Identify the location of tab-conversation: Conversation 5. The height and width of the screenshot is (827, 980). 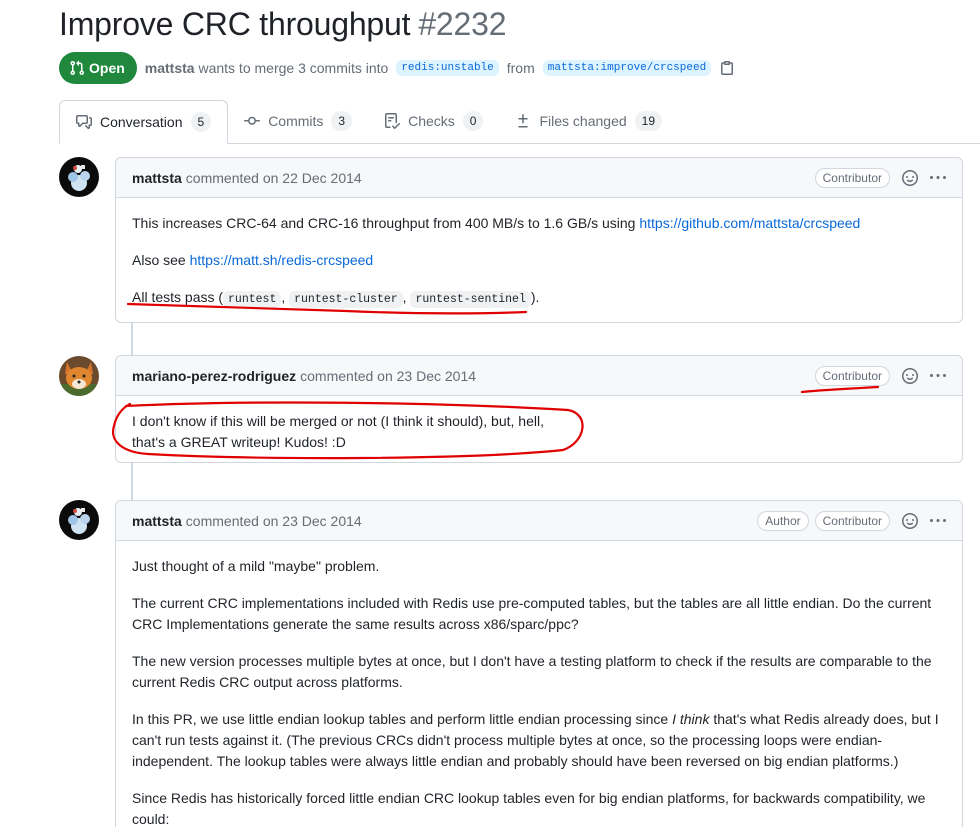
(144, 122).